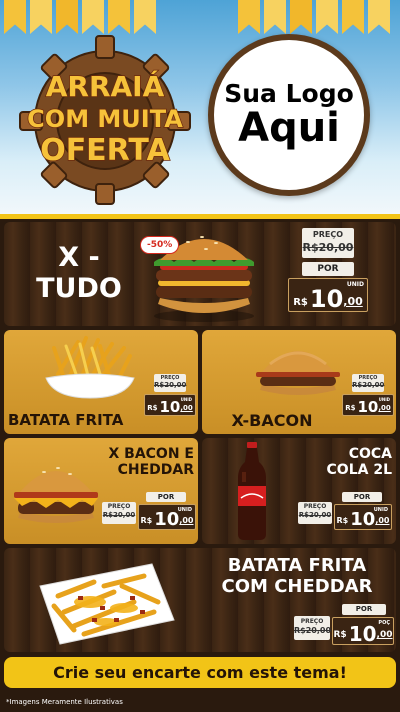  I want to click on badge-line-2: COM MUITA, so click(105, 119).